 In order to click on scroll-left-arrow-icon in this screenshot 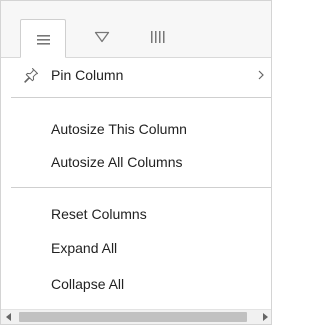, I will do `click(9, 317)`.